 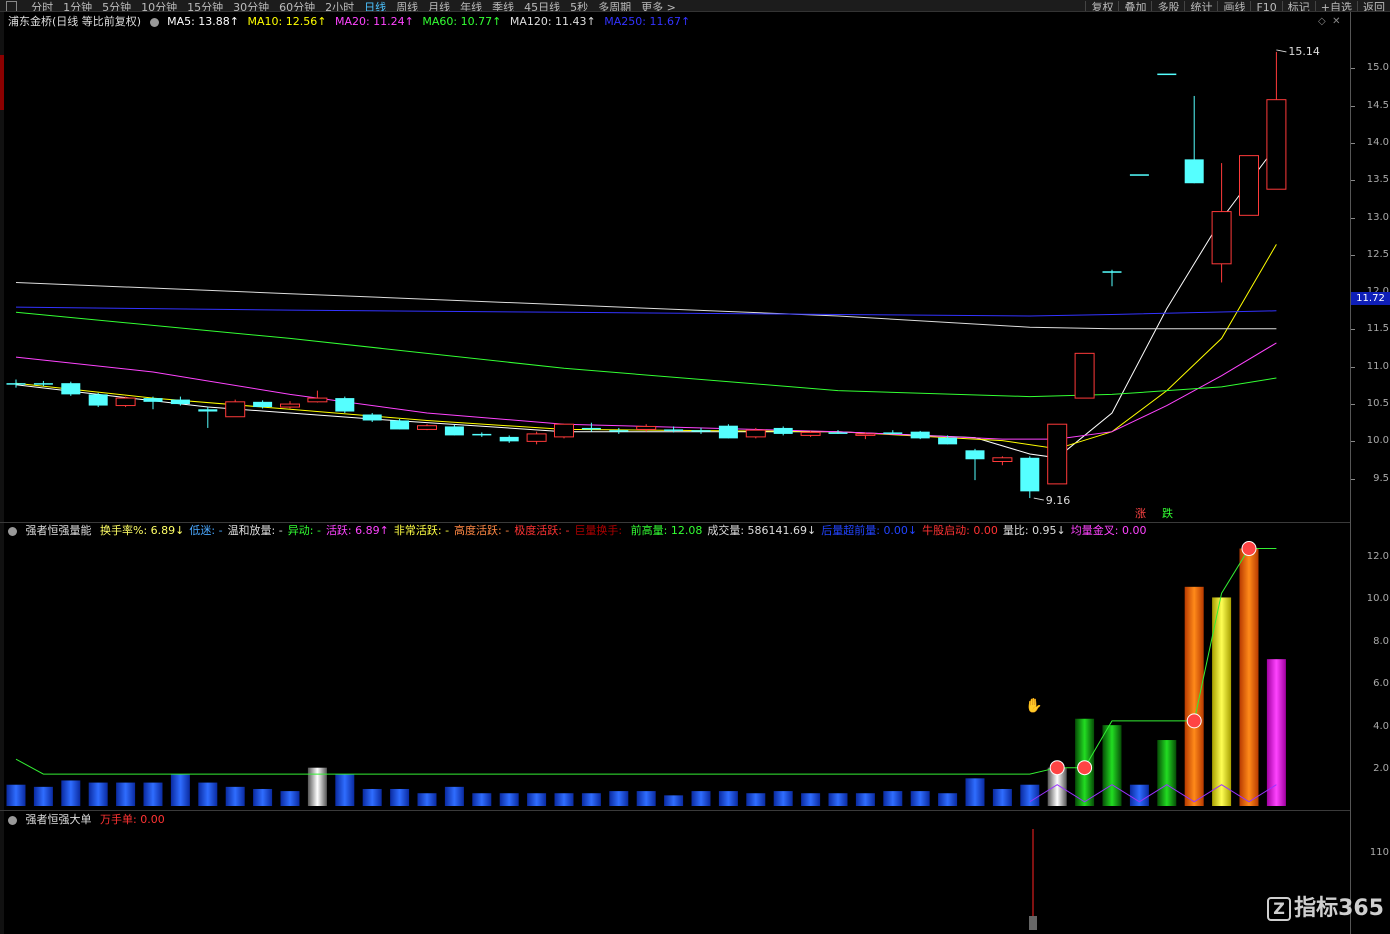 What do you see at coordinates (1102, 6) in the screenshot?
I see `toolbar-button-0: 复权` at bounding box center [1102, 6].